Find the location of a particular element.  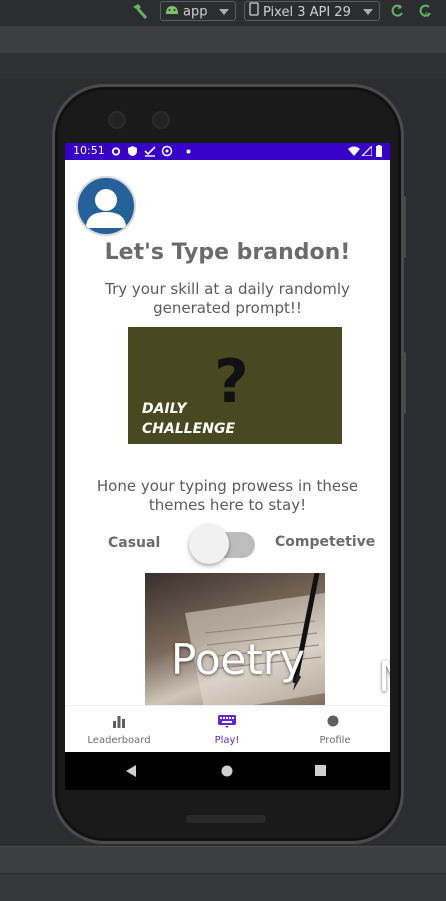

phone-device-icon is located at coordinates (254, 12).